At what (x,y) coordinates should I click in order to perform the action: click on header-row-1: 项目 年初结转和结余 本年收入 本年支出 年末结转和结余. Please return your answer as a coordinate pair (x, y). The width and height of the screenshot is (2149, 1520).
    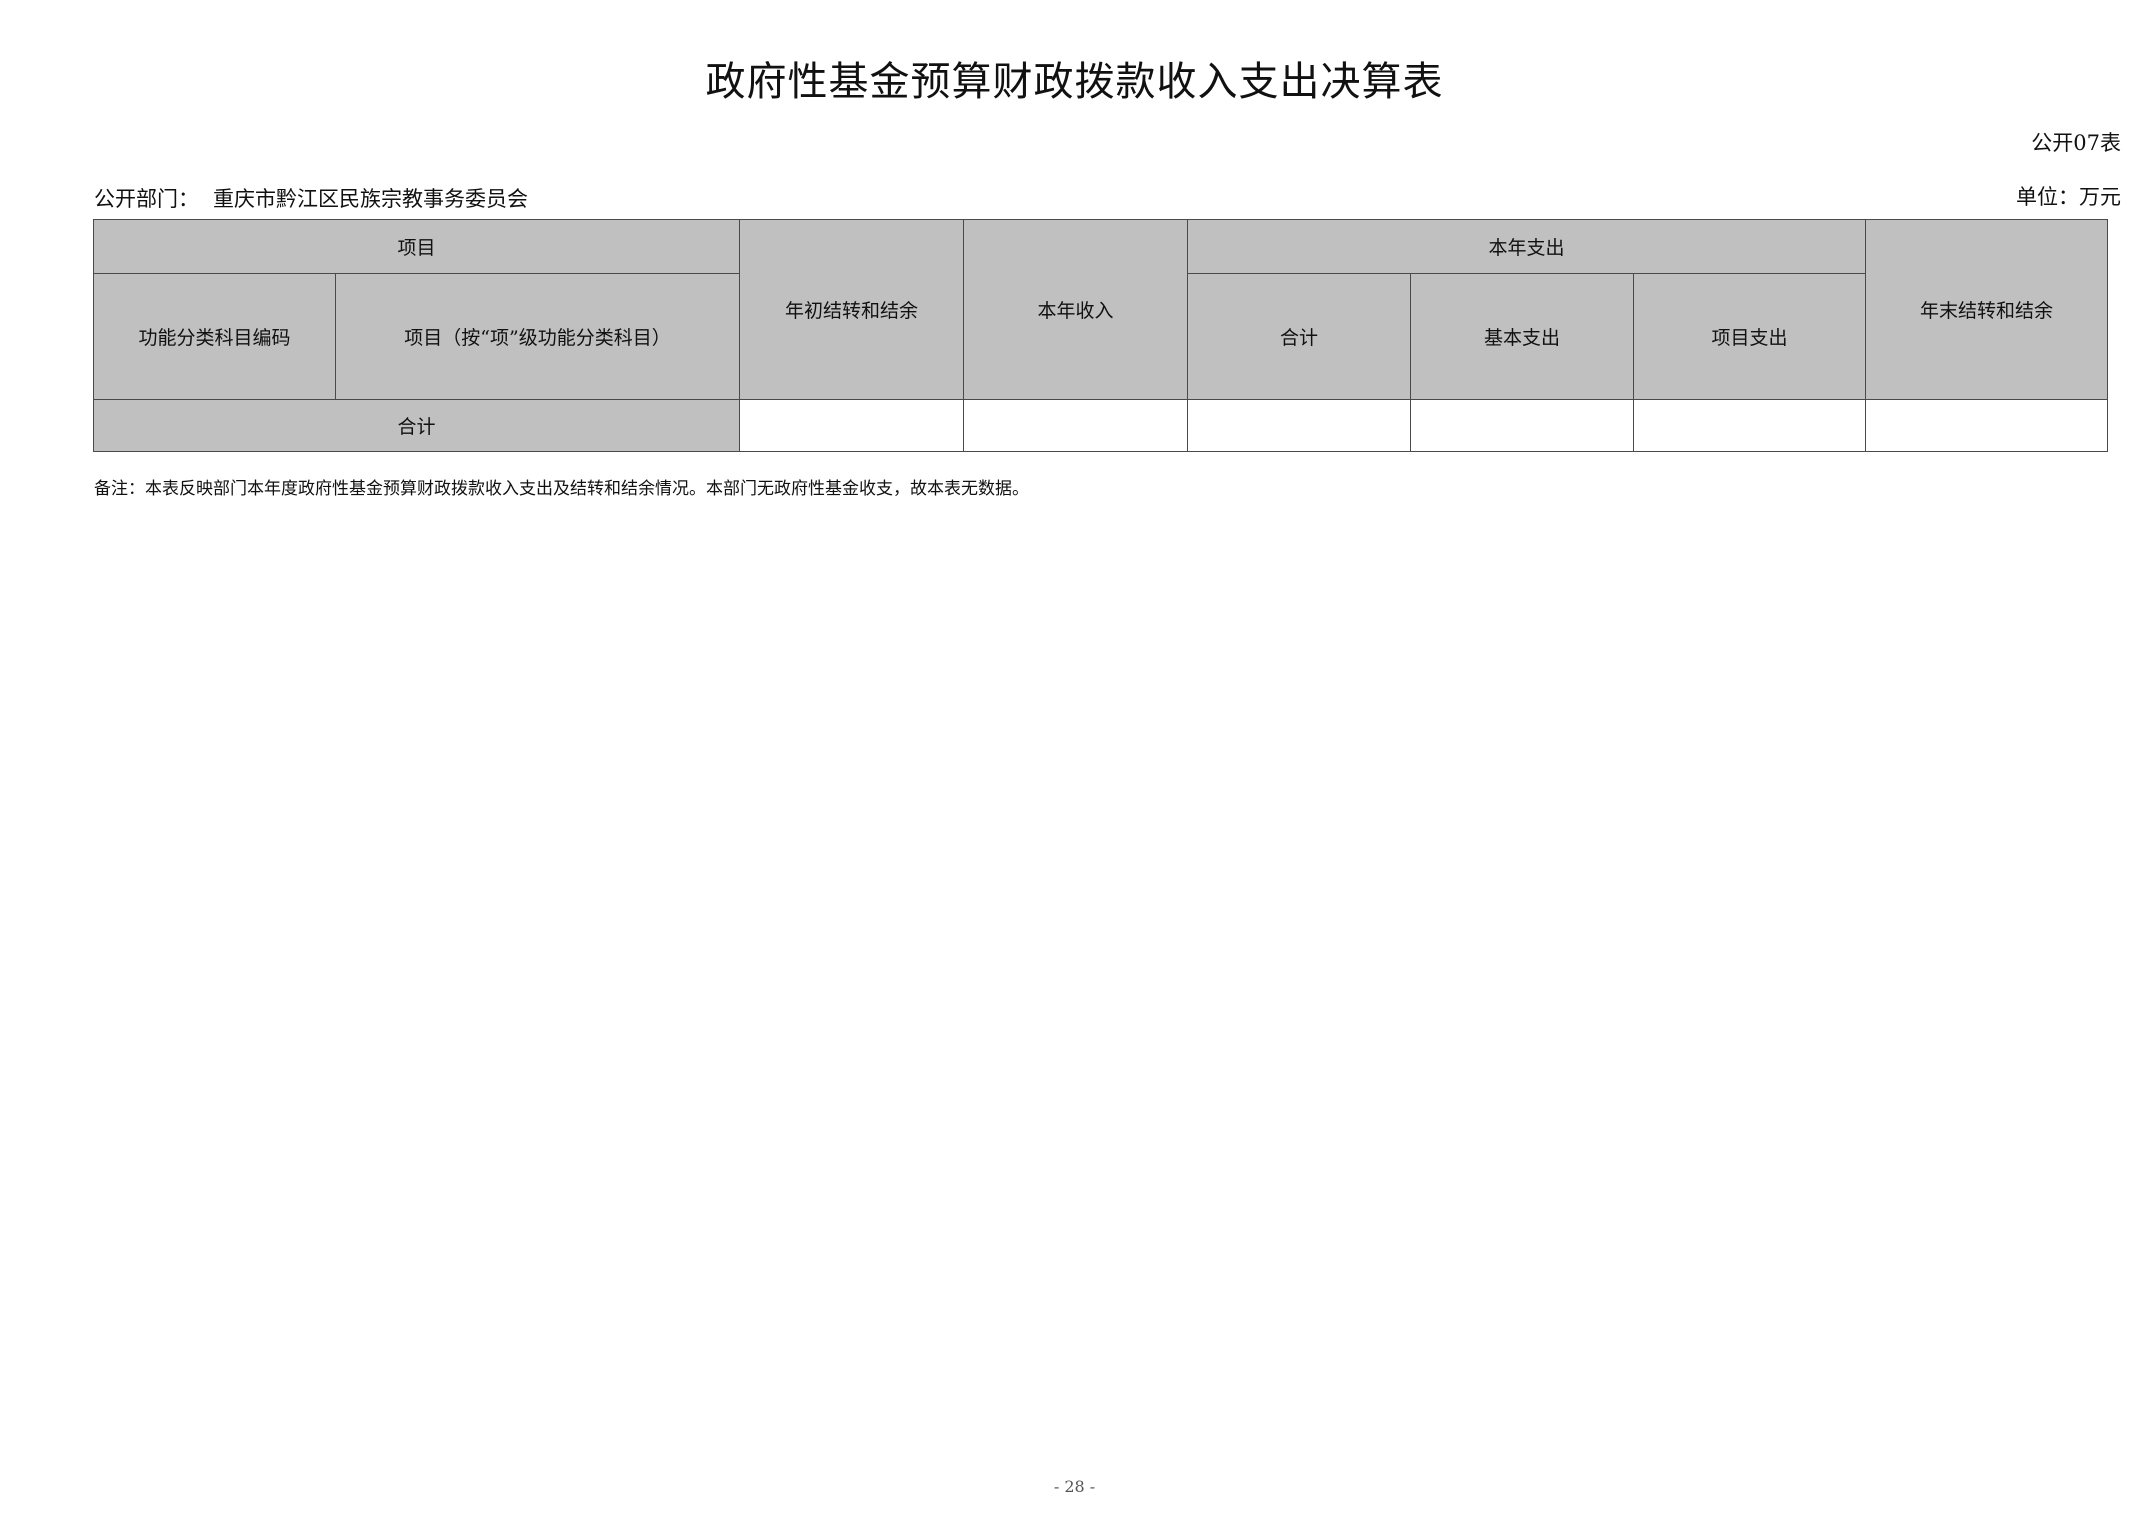
    Looking at the image, I should click on (1100, 309).